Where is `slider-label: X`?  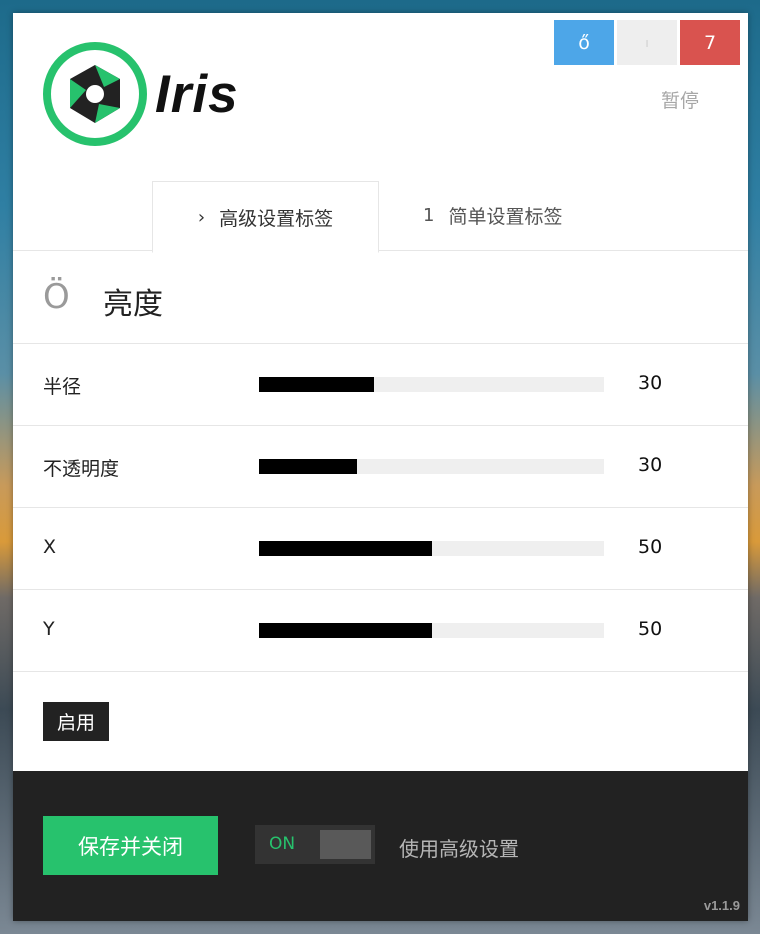 slider-label: X is located at coordinates (50, 547).